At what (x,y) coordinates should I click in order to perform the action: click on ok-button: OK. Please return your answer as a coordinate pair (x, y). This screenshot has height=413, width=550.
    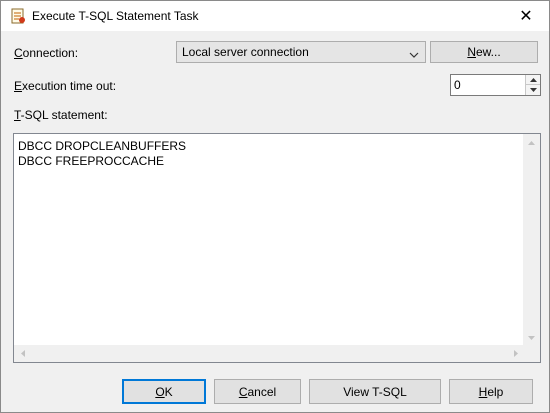
    Looking at the image, I should click on (164, 391).